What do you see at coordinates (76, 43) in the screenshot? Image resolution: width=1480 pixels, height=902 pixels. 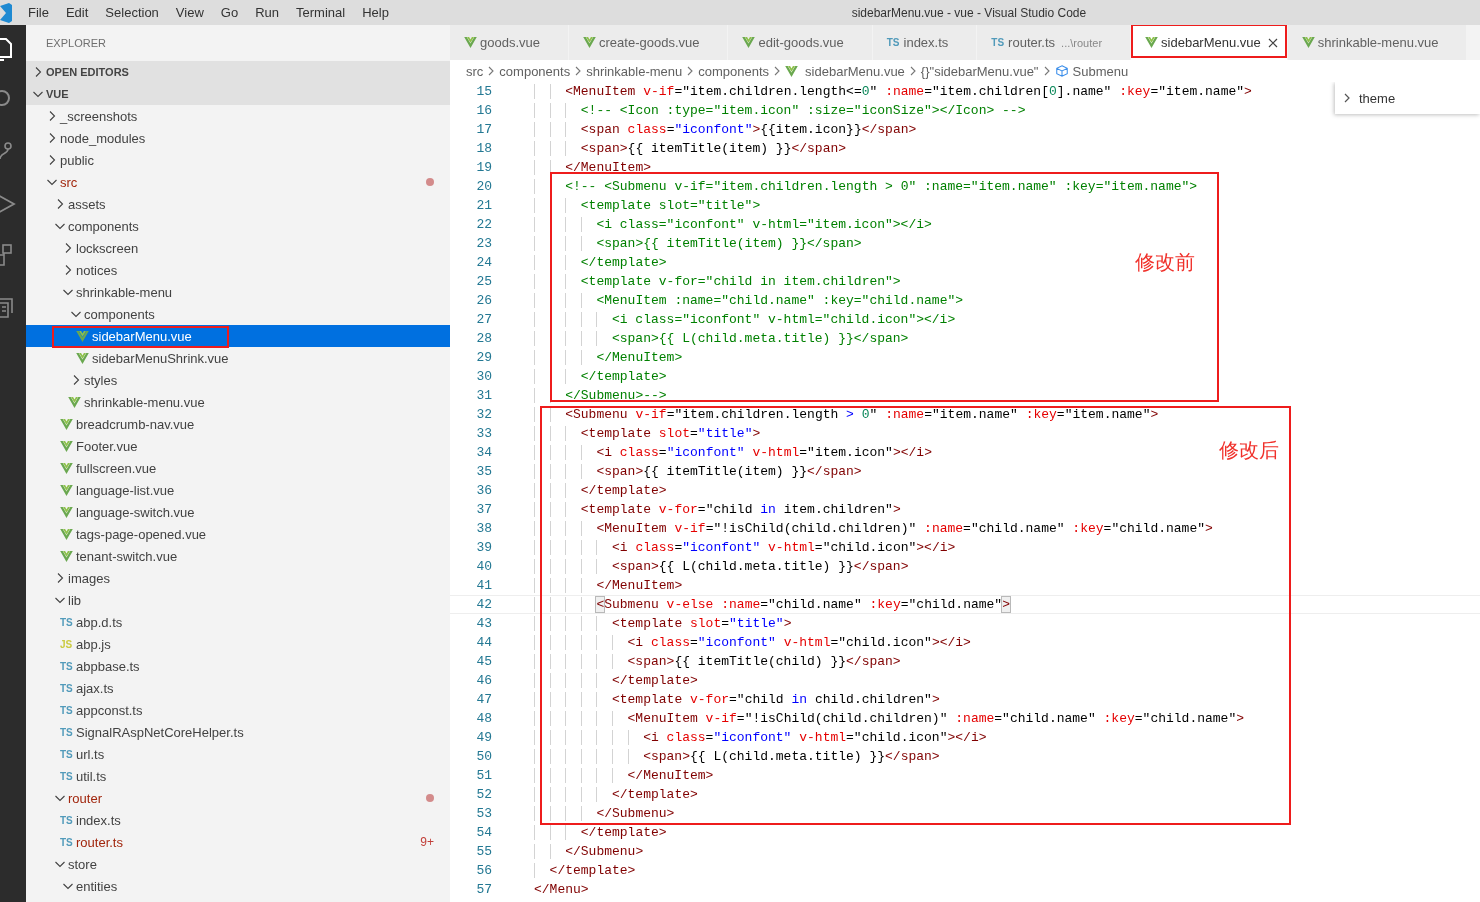 I see `panel-title: EXPLORER` at bounding box center [76, 43].